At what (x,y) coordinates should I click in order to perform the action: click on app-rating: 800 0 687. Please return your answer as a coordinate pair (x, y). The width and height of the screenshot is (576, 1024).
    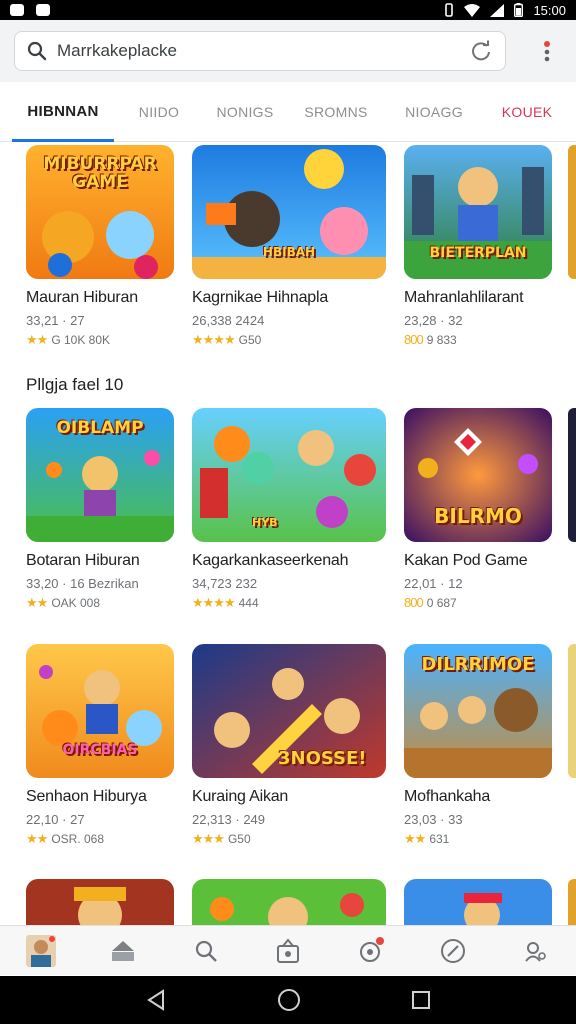
    Looking at the image, I should click on (478, 602).